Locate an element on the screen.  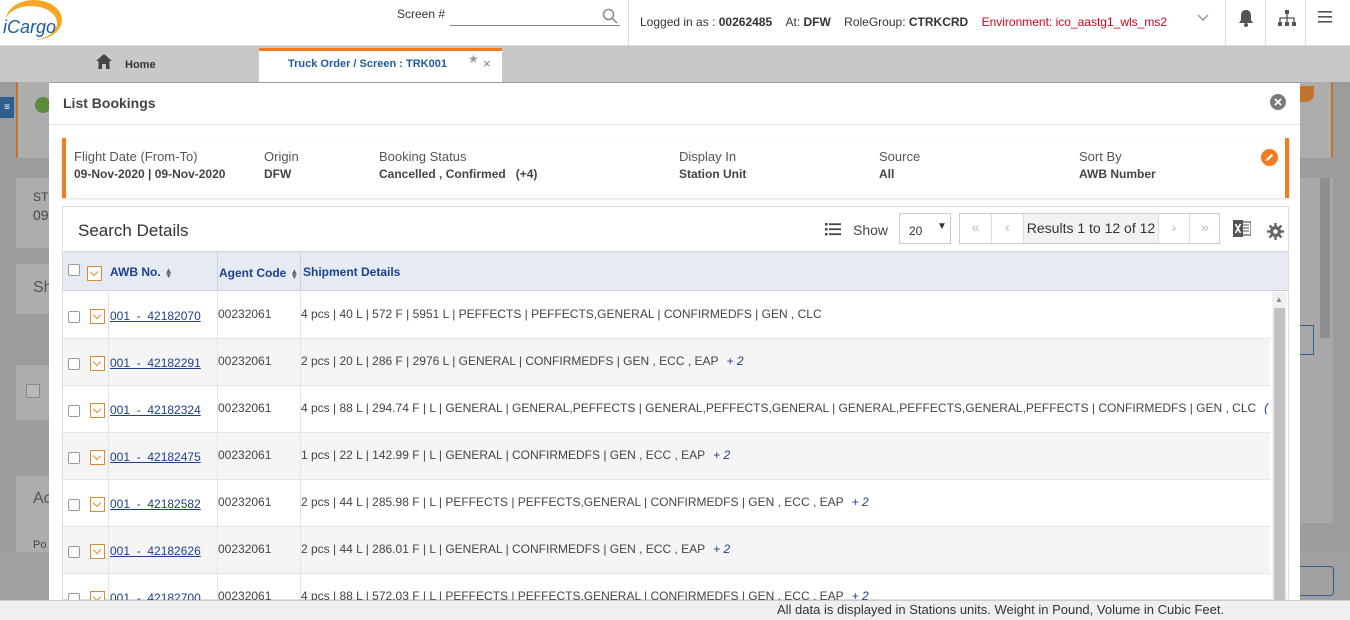
close-tab-icon: × is located at coordinates (487, 63).